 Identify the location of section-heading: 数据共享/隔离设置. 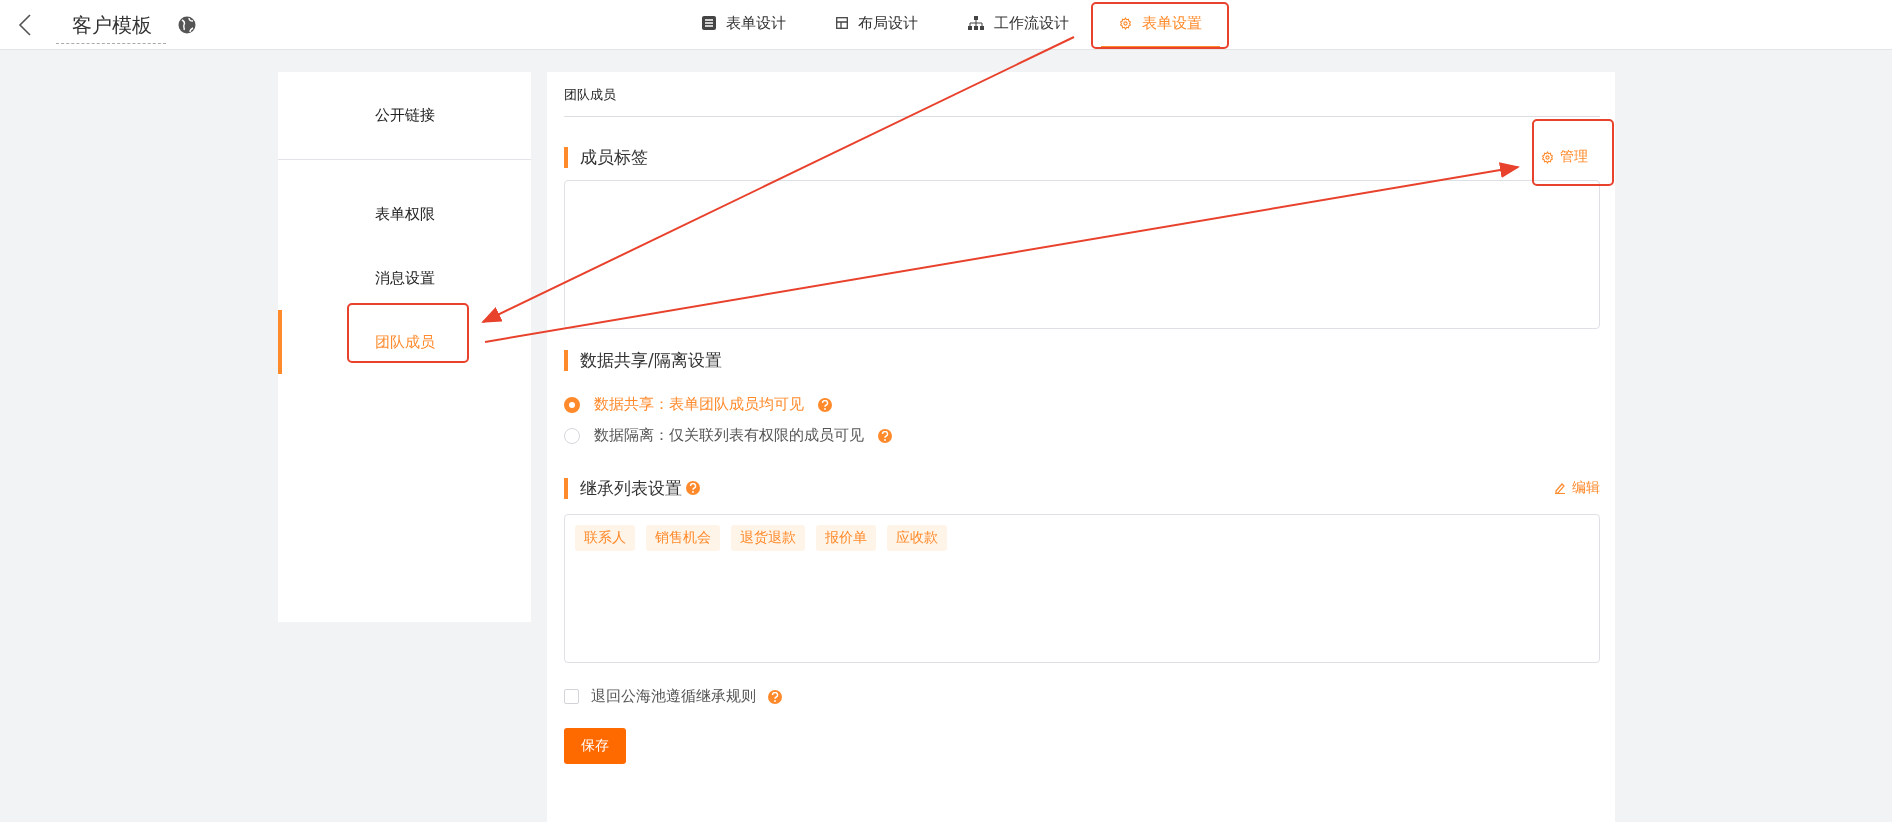
(643, 360).